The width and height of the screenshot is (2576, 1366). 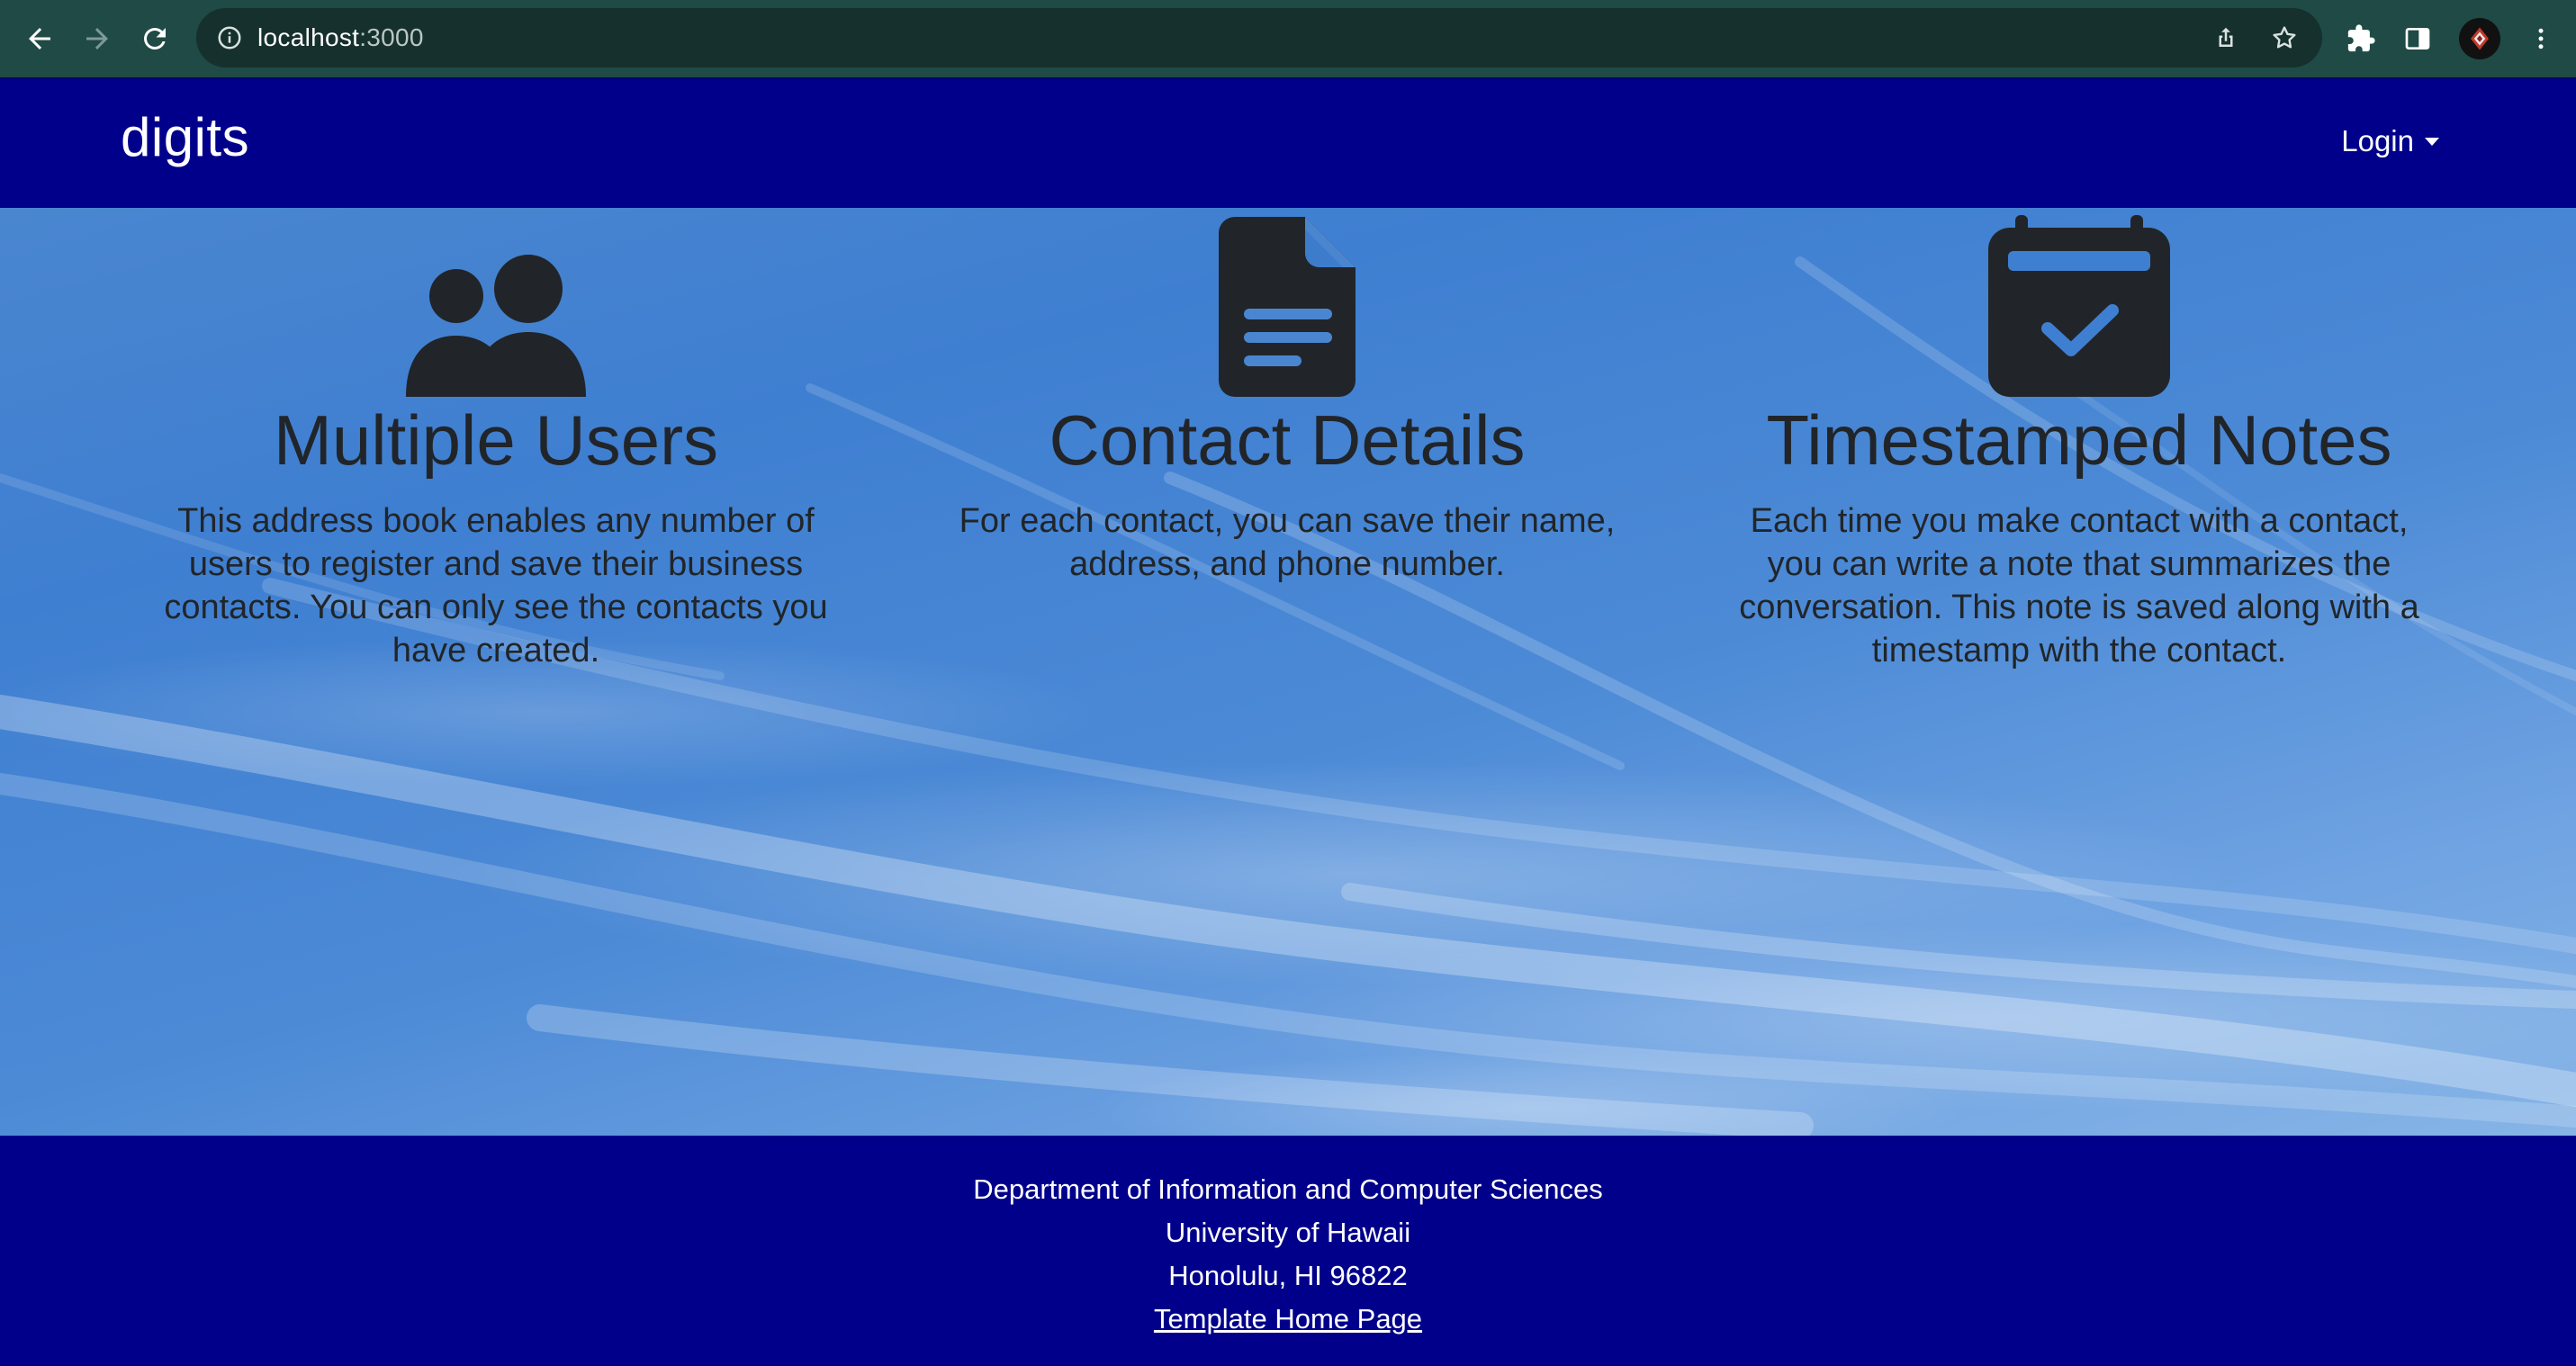 What do you see at coordinates (1287, 307) in the screenshot?
I see `file-text-icon` at bounding box center [1287, 307].